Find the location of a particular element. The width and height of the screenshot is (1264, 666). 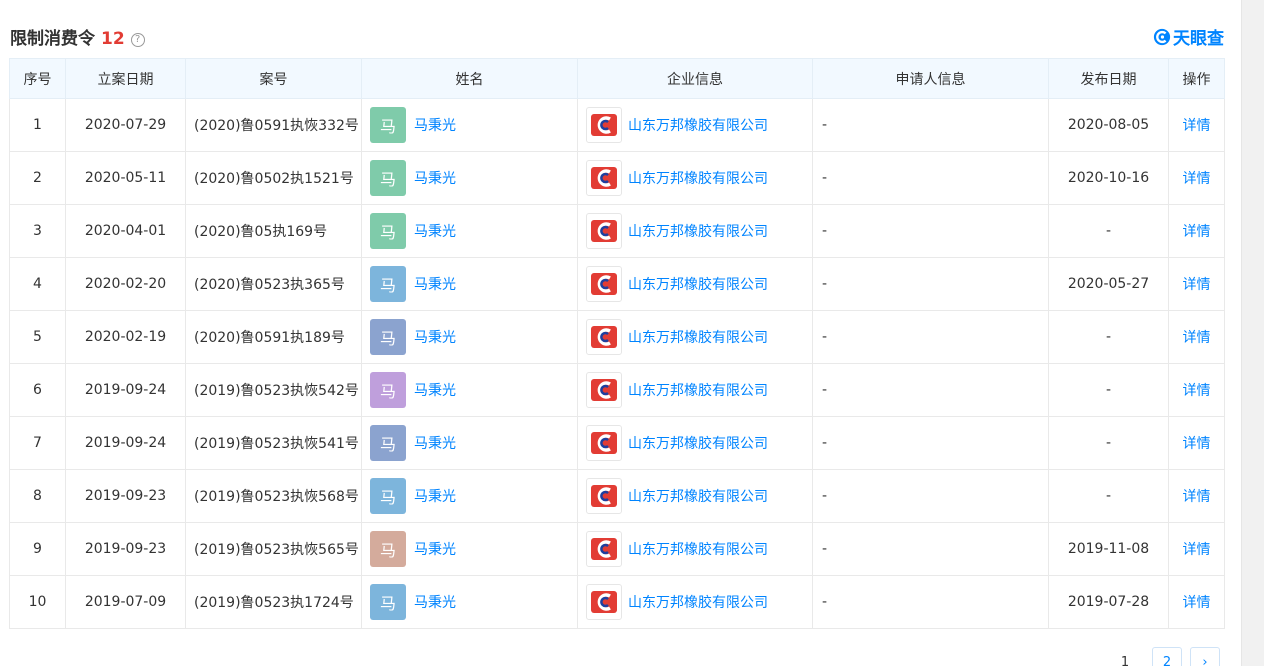

case-number: (2019)鲁0523执恢541号 is located at coordinates (273, 443).